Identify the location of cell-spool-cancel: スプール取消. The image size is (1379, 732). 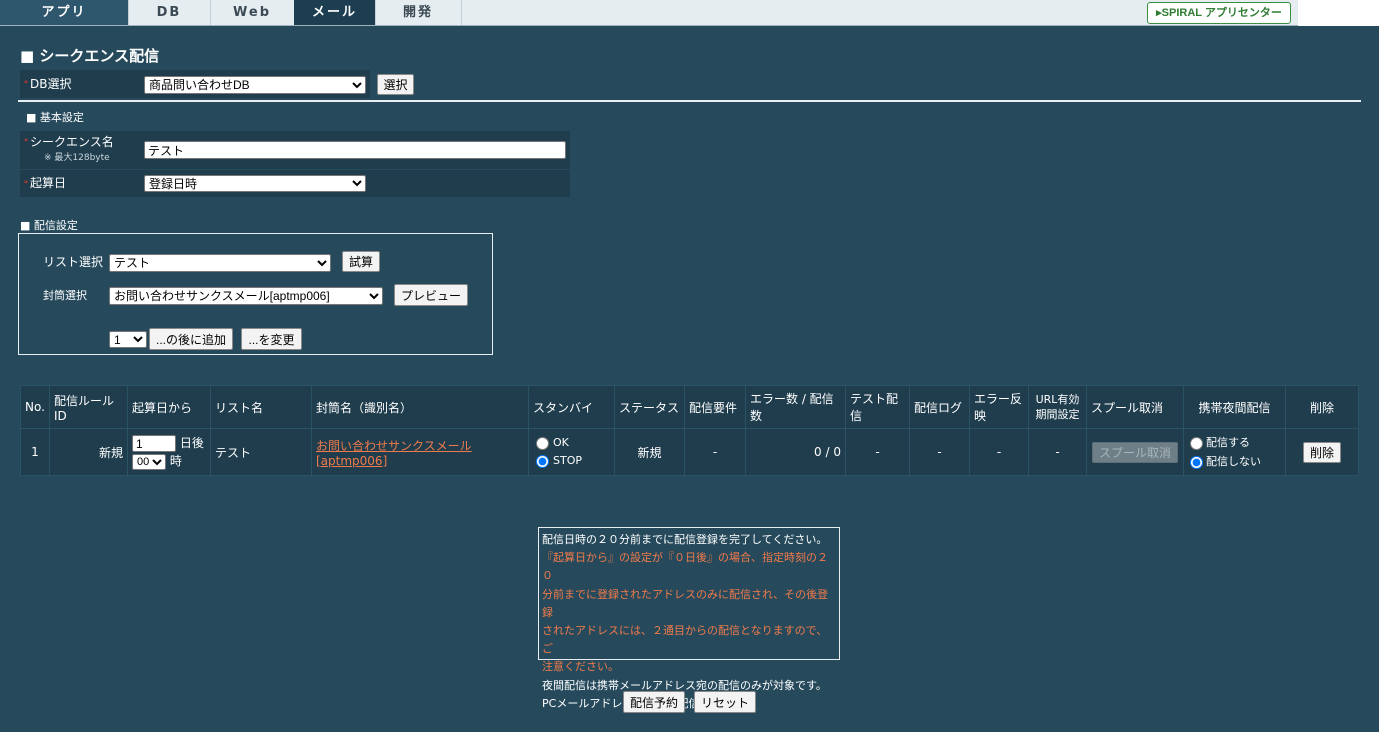
(1135, 452).